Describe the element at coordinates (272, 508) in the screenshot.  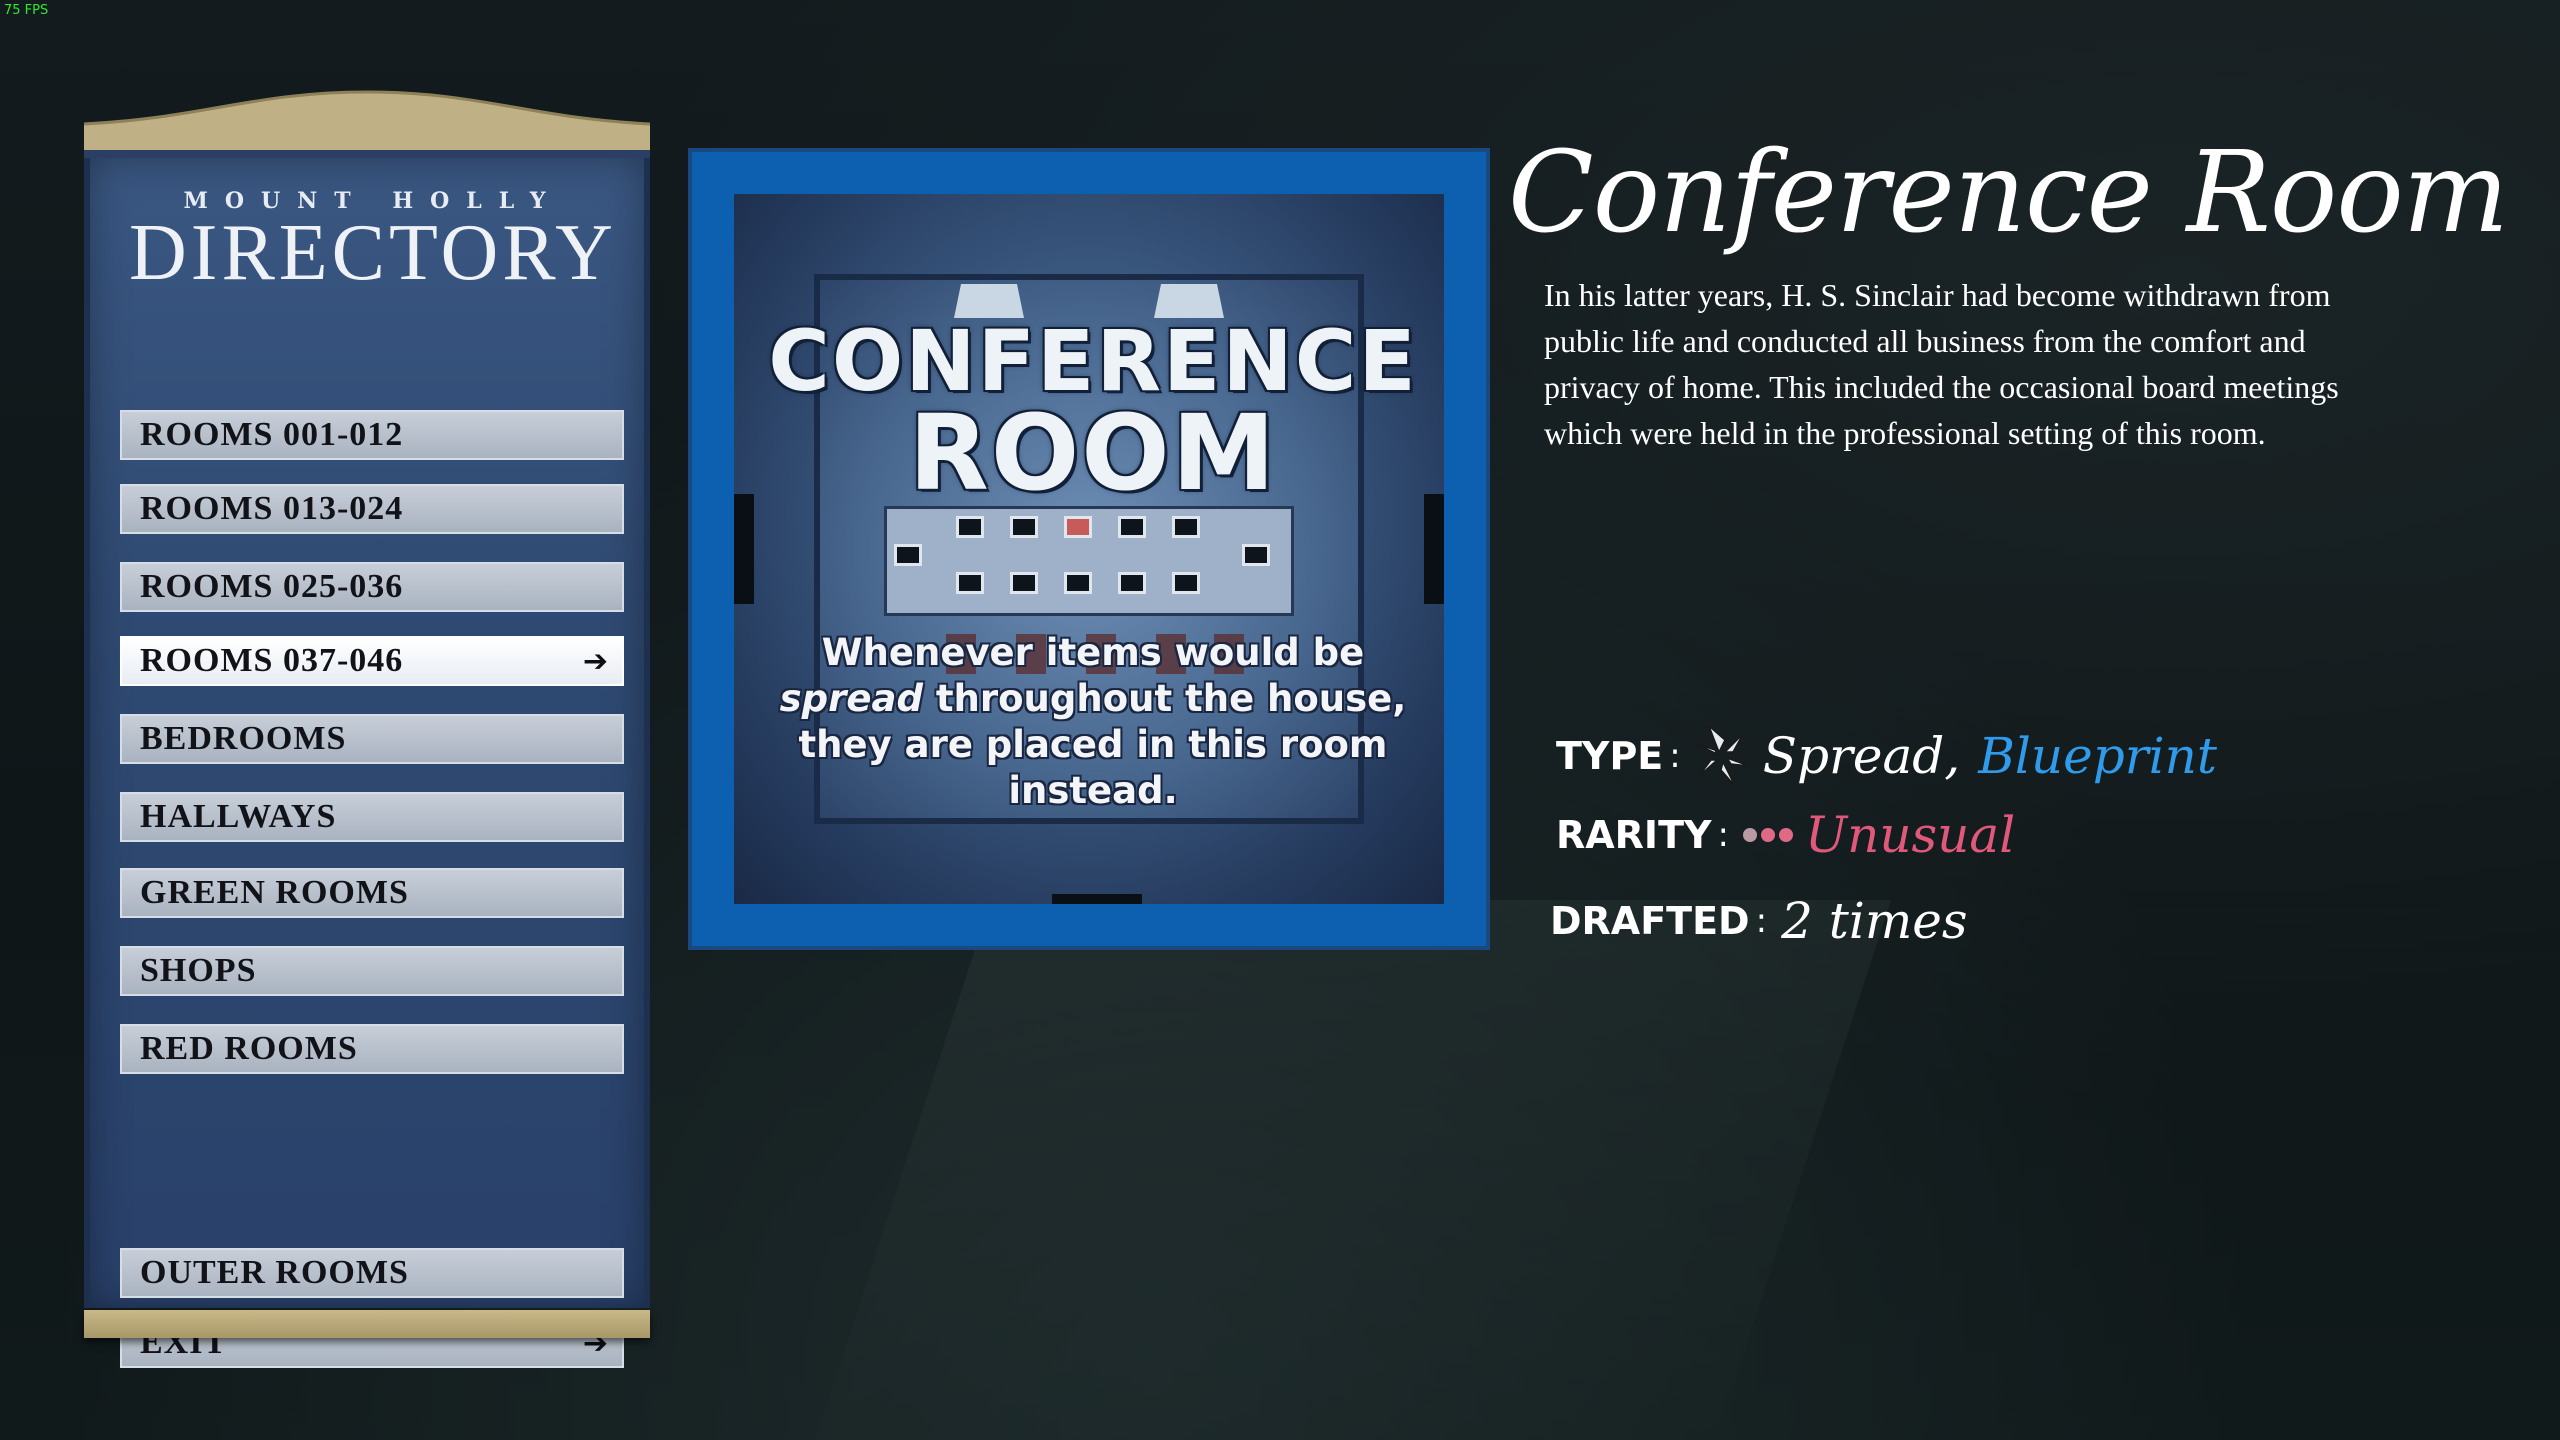
I see `menu-label: ROOMS 013-024` at that location.